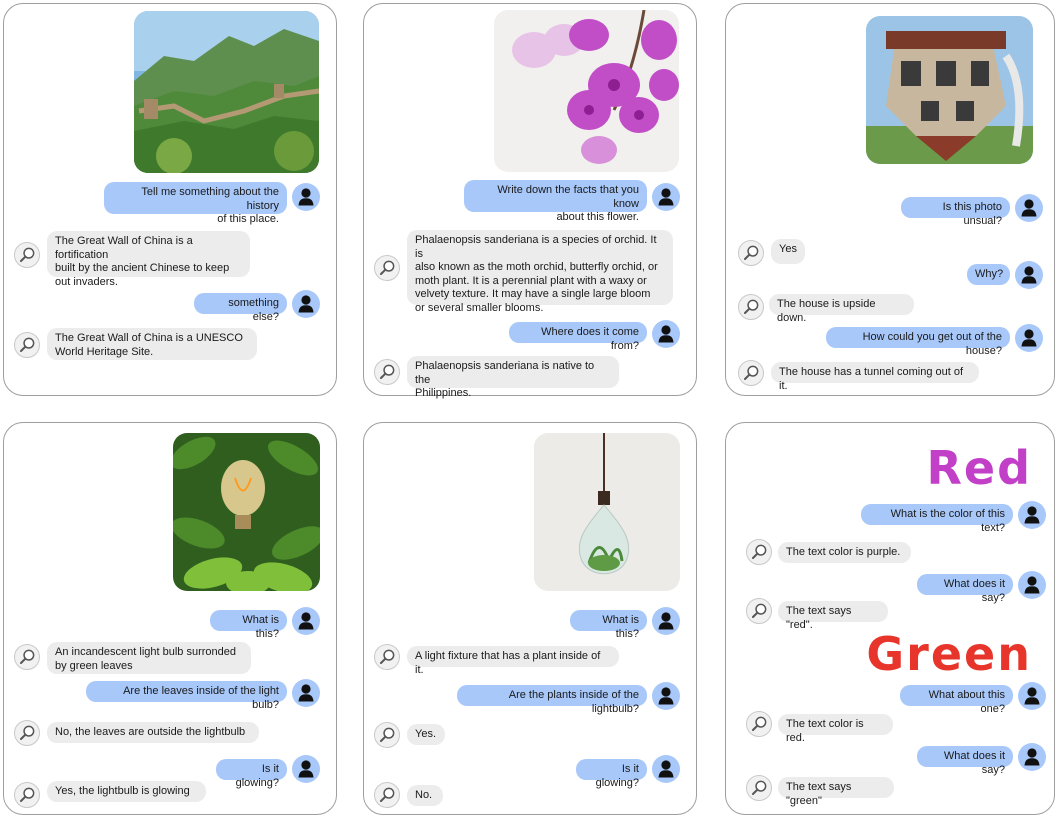 This screenshot has width=1056, height=817. What do you see at coordinates (425, 795) in the screenshot?
I see `bot-message: No.` at bounding box center [425, 795].